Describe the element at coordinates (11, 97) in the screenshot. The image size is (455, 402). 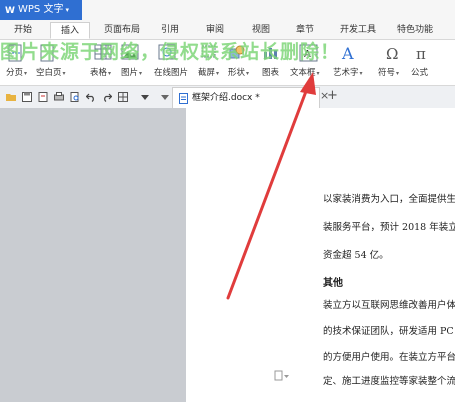
I see `open-folder-icon` at that location.